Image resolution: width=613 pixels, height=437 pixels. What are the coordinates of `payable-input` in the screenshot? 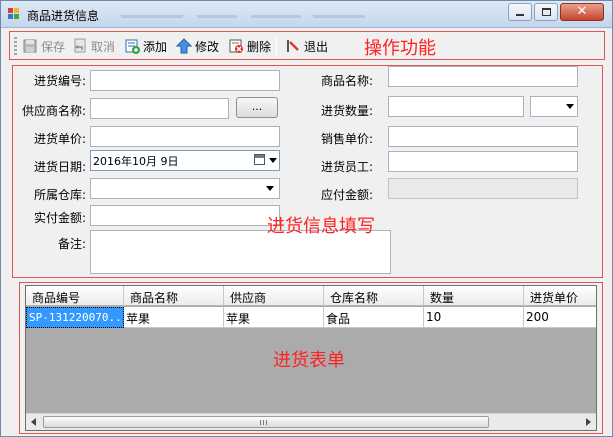 It's located at (483, 188).